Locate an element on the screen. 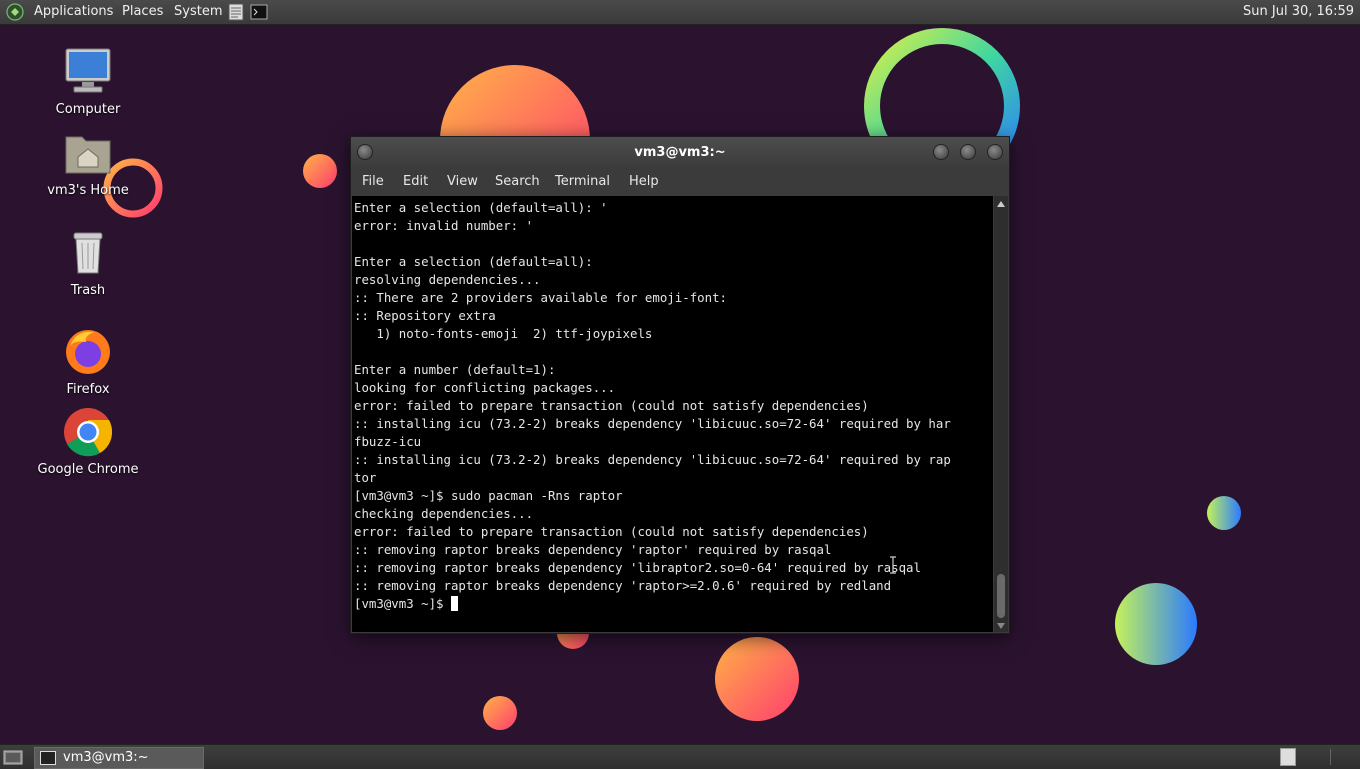  firefox-icon is located at coordinates (88, 352).